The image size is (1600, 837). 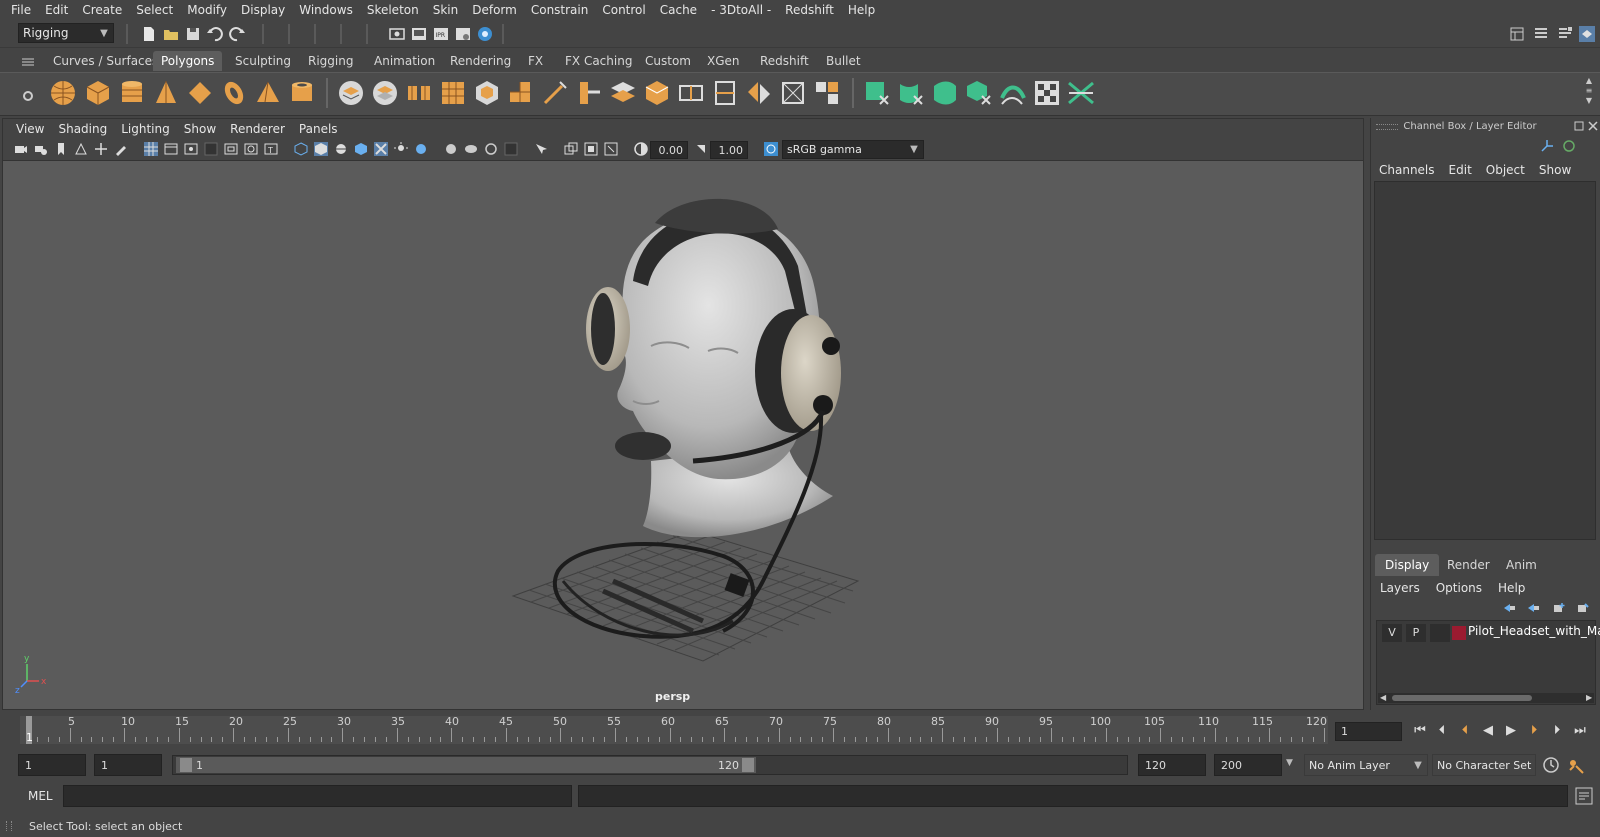 What do you see at coordinates (1569, 146) in the screenshot?
I see `manipulator-icon` at bounding box center [1569, 146].